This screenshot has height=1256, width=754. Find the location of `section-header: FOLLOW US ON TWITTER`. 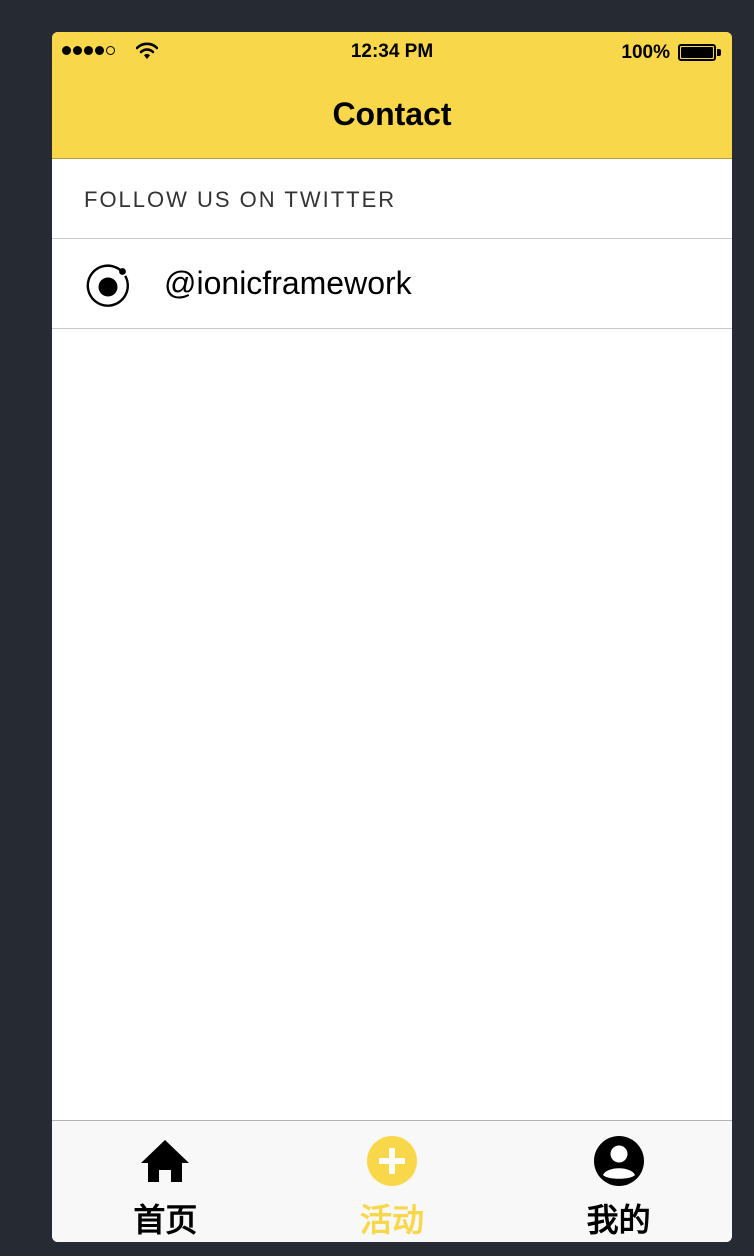

section-header: FOLLOW US ON TWITTER is located at coordinates (392, 199).